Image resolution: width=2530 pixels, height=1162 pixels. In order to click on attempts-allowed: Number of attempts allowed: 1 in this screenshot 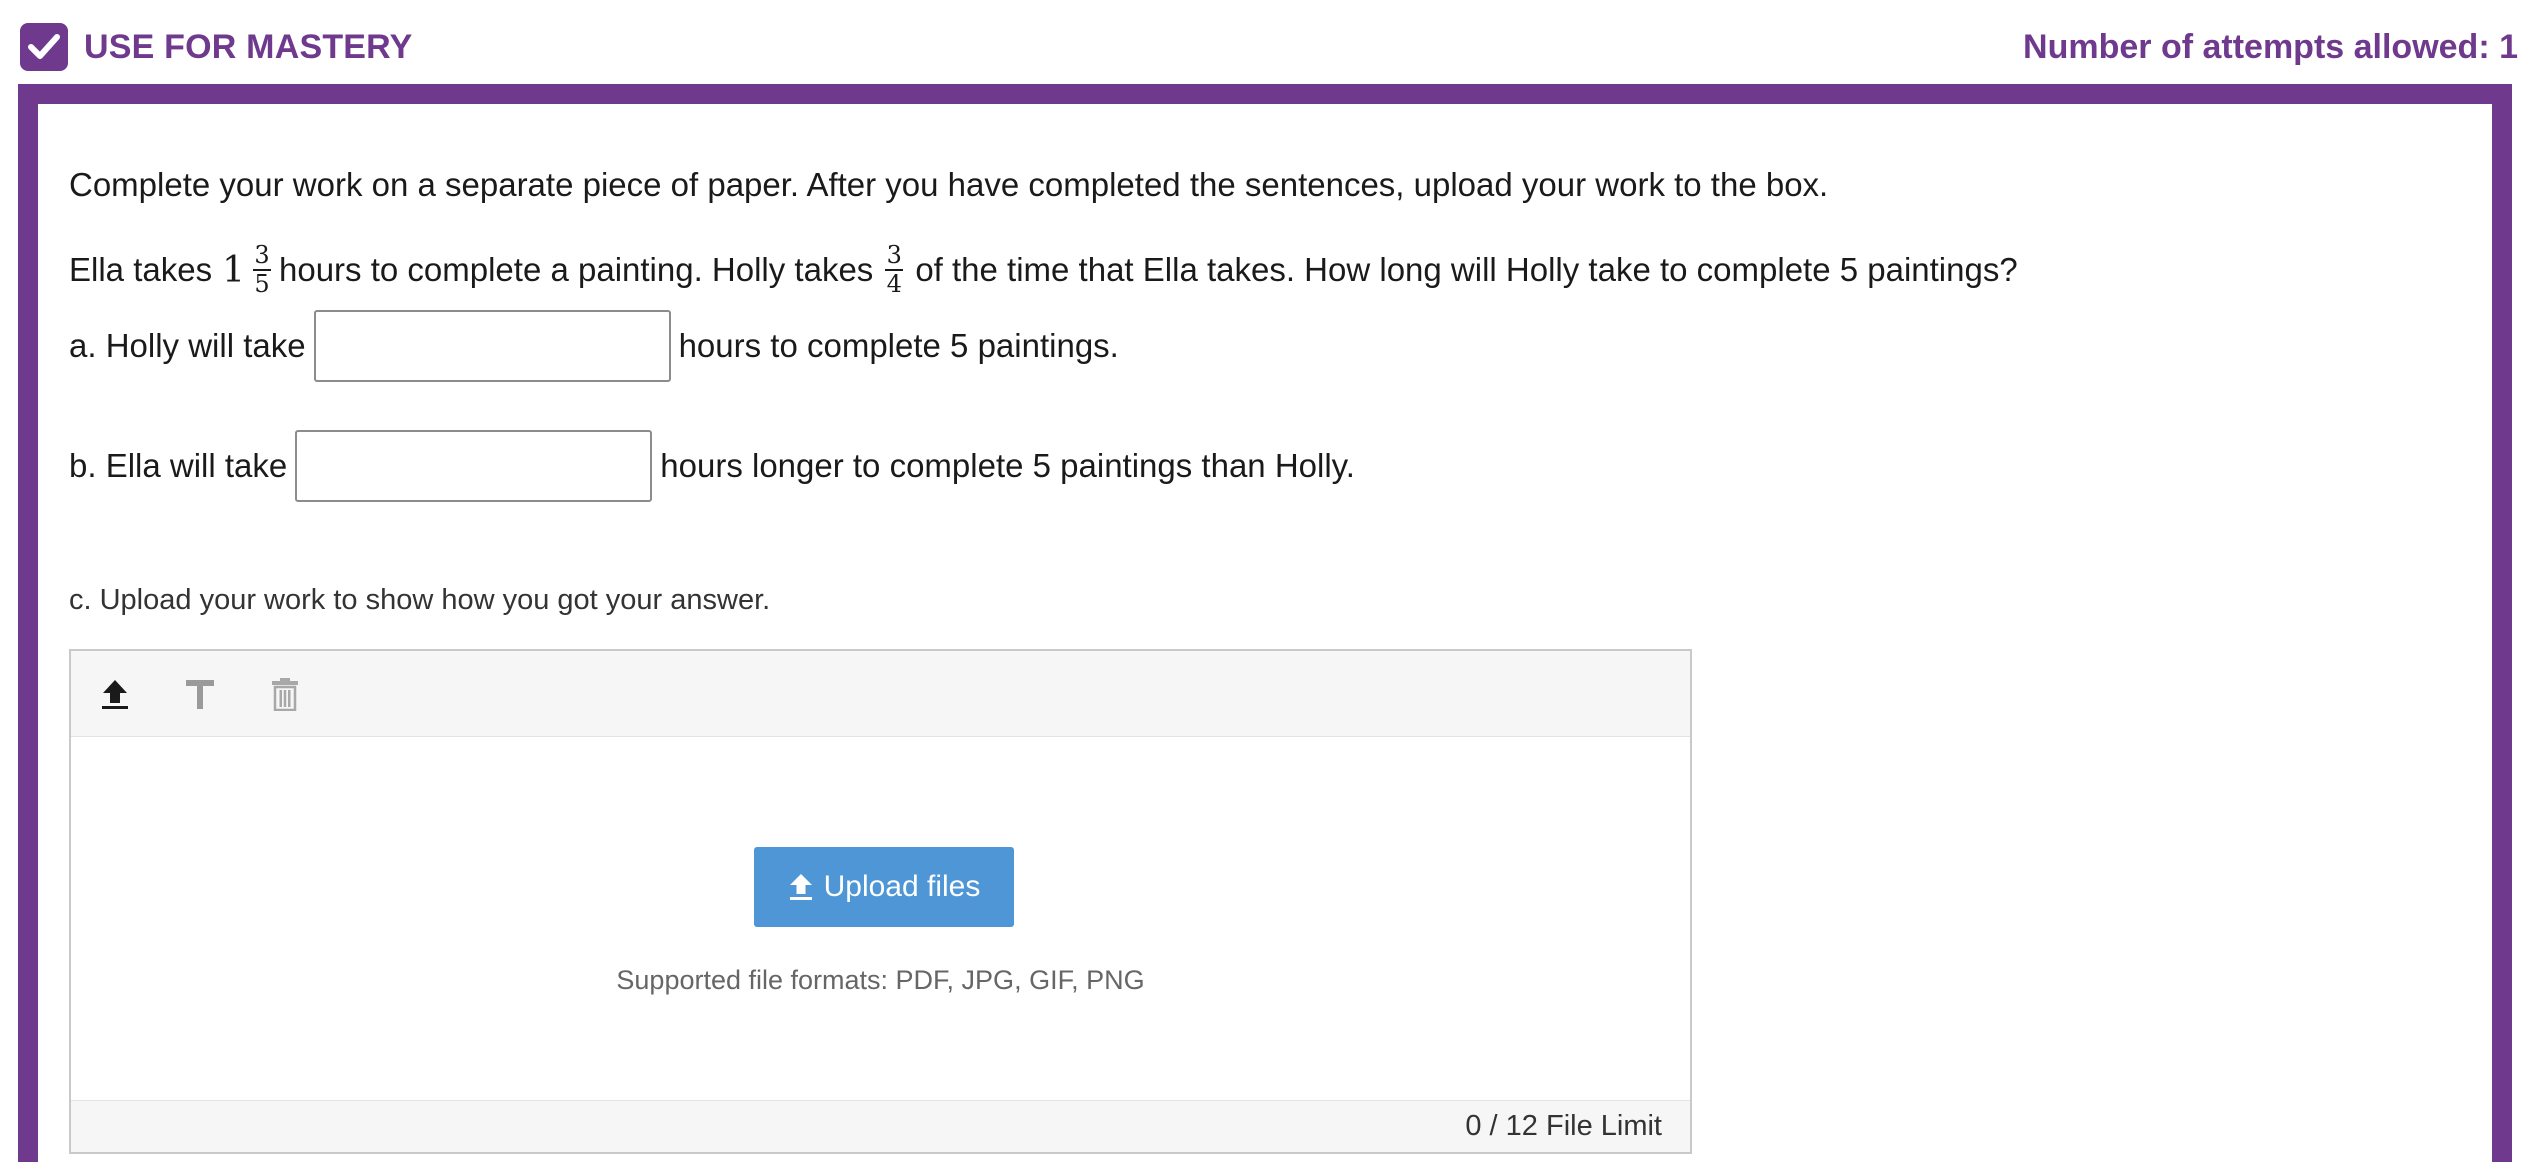, I will do `click(2270, 46)`.